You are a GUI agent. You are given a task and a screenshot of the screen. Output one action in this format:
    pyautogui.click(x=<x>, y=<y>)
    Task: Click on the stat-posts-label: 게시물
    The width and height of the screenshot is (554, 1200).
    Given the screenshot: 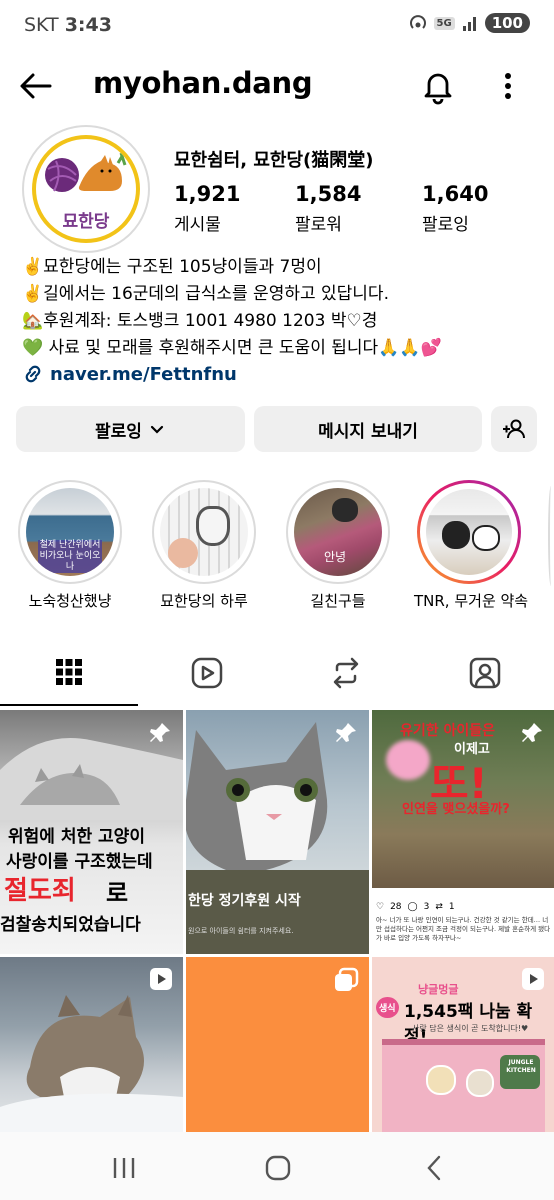 What is the action you would take?
    pyautogui.click(x=197, y=225)
    